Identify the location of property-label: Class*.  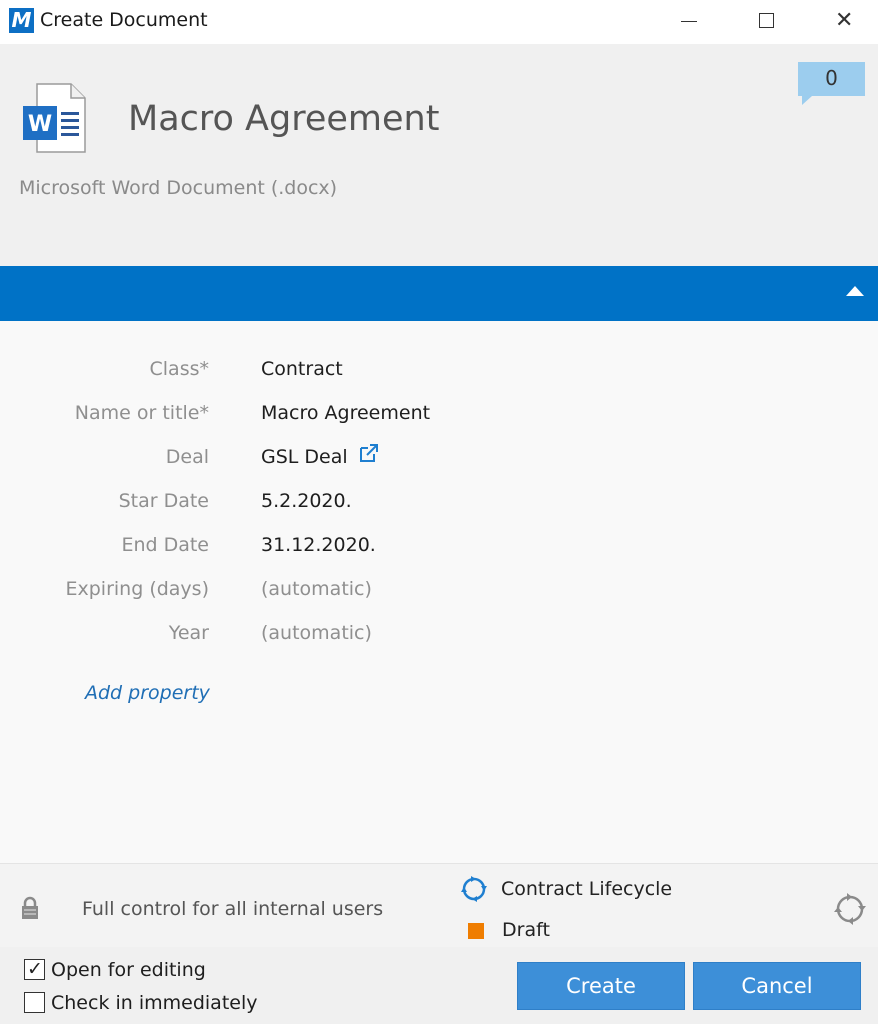
(179, 369).